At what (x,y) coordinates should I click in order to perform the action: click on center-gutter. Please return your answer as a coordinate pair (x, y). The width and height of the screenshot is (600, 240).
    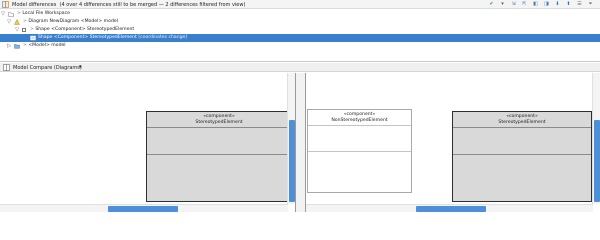
    Looking at the image, I should click on (300, 142).